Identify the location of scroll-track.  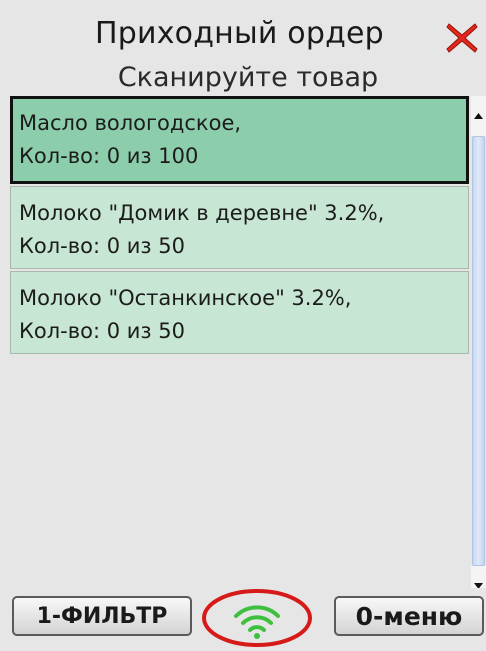
(478, 351).